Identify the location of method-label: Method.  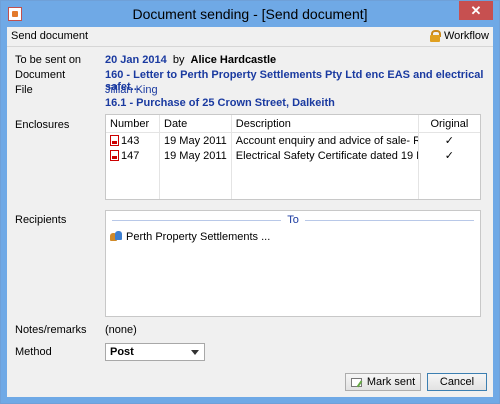
(33, 352).